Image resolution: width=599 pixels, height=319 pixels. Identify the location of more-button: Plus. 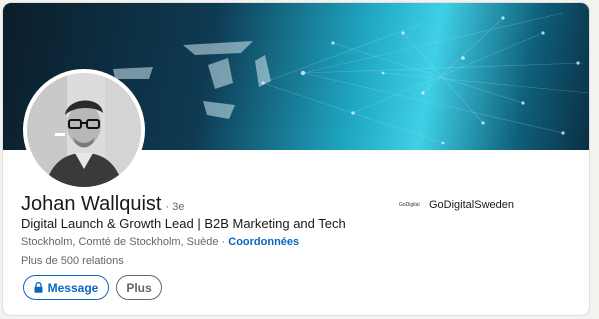
(139, 287).